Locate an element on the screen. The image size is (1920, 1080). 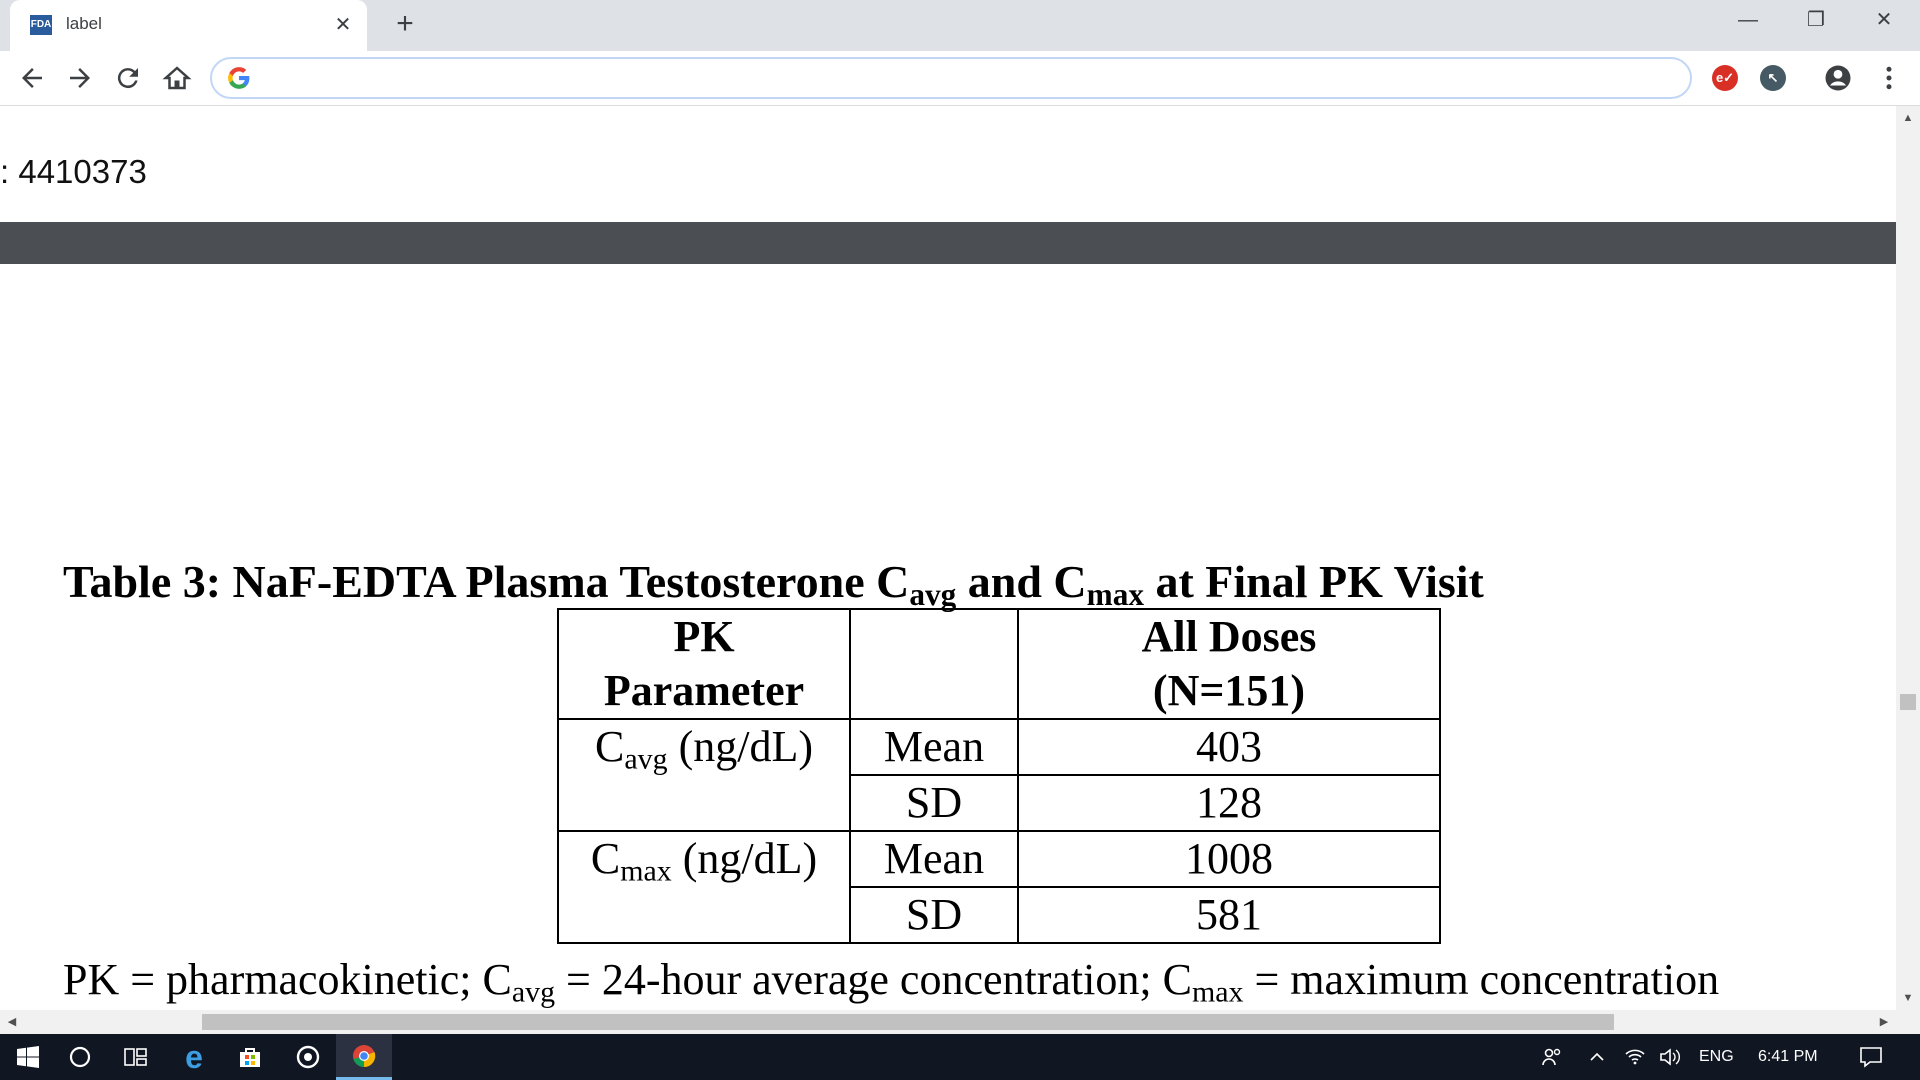
forward-icon is located at coordinates (80, 78).